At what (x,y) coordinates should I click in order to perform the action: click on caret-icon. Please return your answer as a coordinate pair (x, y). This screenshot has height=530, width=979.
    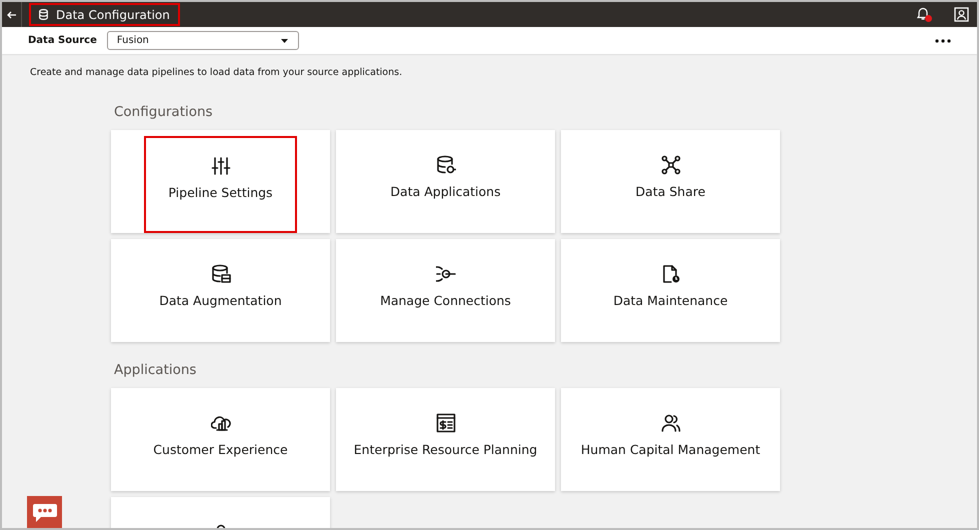
    Looking at the image, I should click on (284, 40).